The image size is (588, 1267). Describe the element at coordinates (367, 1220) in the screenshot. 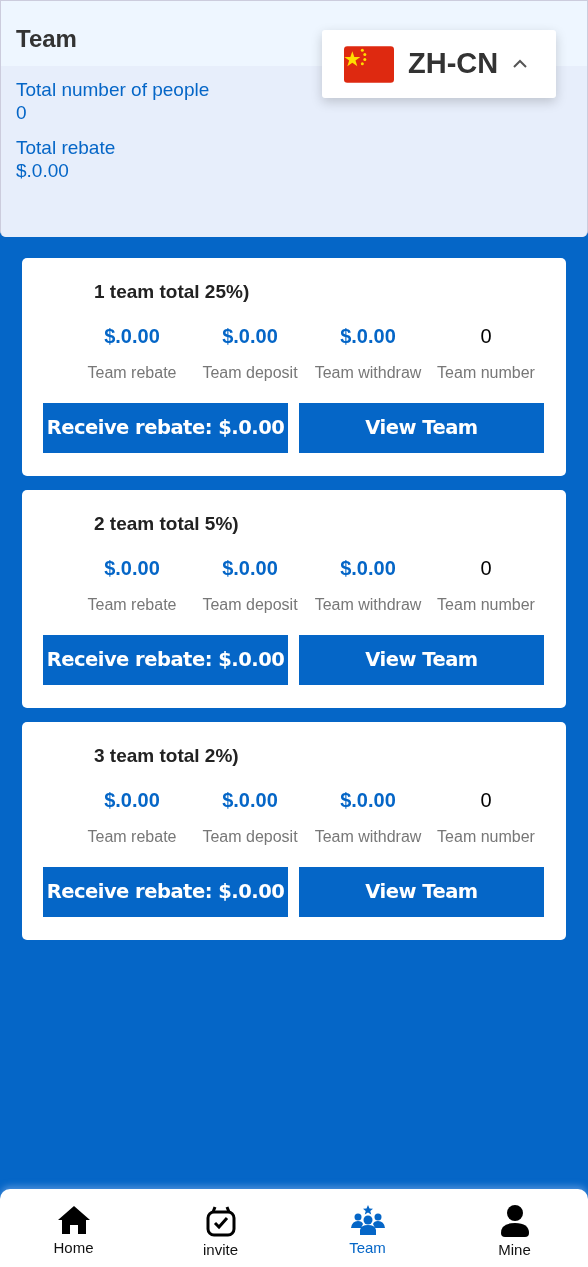

I see `team-icon` at that location.